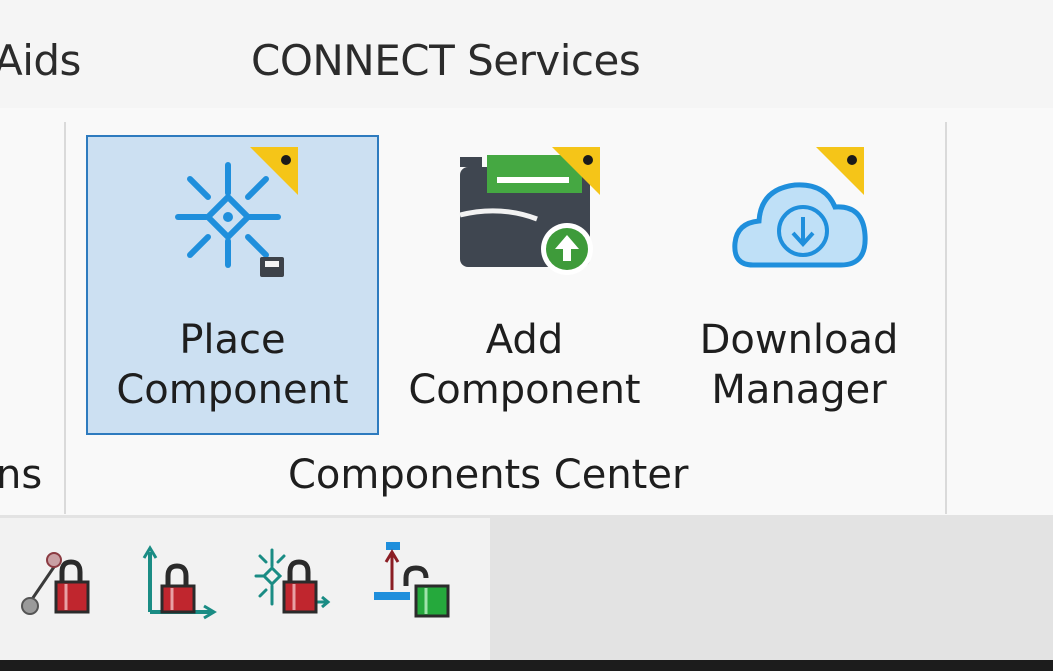 The width and height of the screenshot is (1053, 671). Describe the element at coordinates (526, 665) in the screenshot. I see `bottom-border` at that location.